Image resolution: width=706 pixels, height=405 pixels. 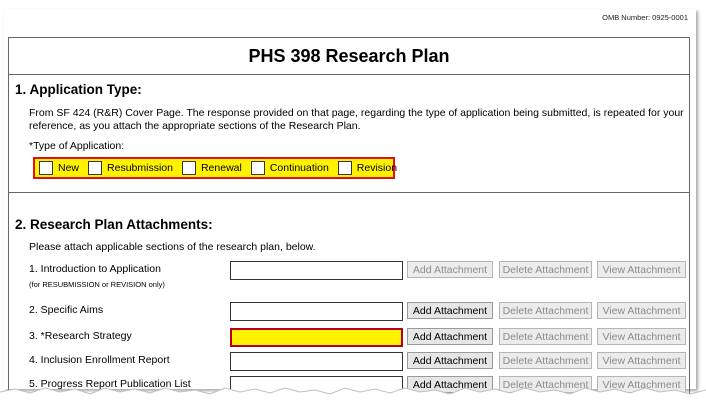 I want to click on row-sublabel: (for RESUBMISSION or REVISION only), so click(x=97, y=284).